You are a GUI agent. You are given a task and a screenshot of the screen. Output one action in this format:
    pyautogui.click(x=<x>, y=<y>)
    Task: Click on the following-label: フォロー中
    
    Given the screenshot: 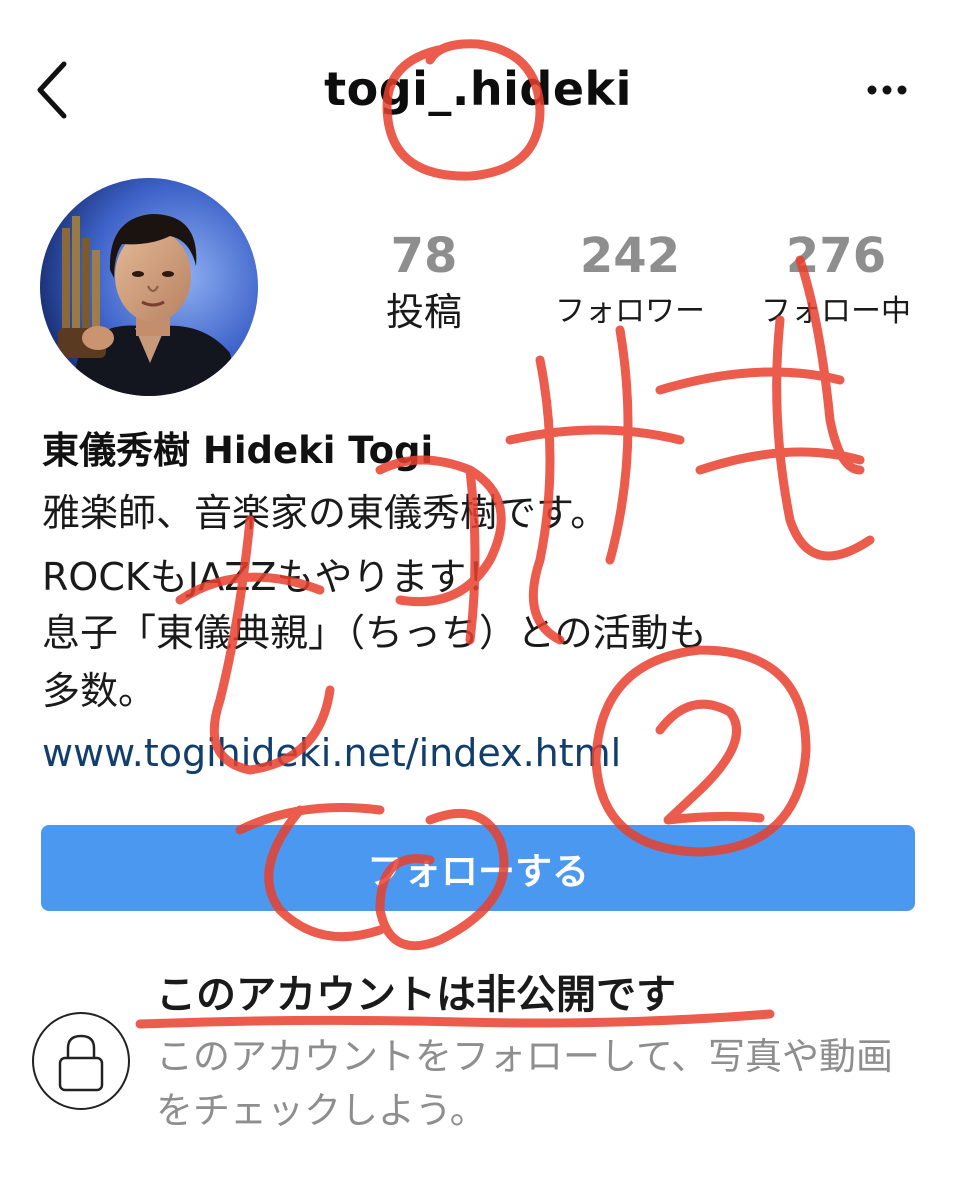 What is the action you would take?
    pyautogui.click(x=836, y=311)
    